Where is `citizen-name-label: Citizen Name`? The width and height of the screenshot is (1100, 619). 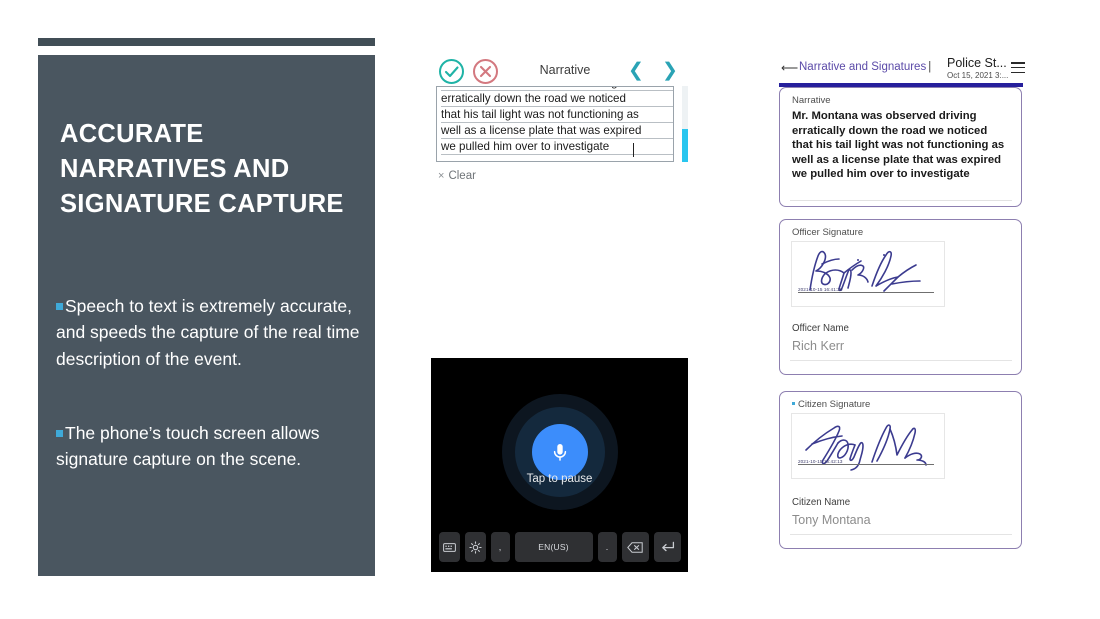 citizen-name-label: Citizen Name is located at coordinates (821, 502).